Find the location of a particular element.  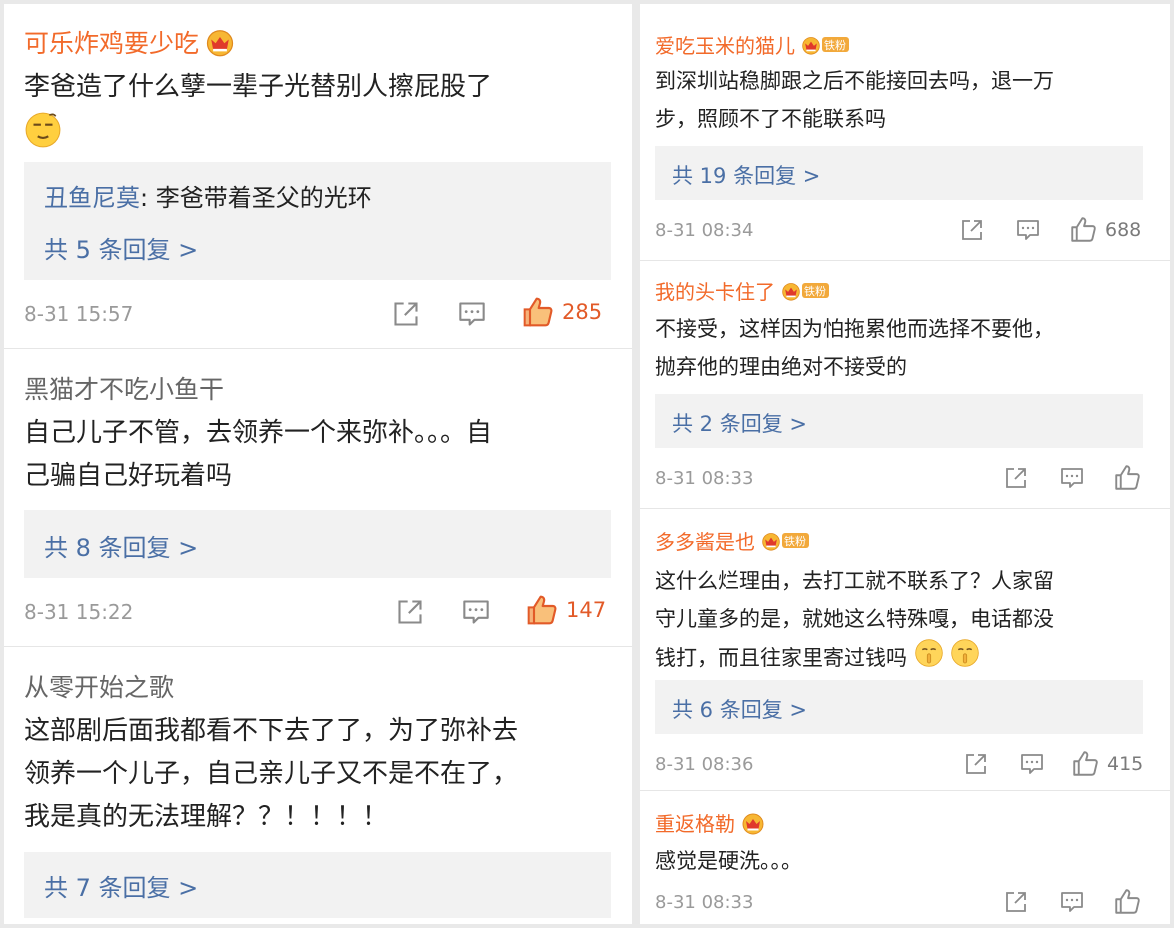

view-replies-link: 共 7 条回复 > is located at coordinates (121, 885).